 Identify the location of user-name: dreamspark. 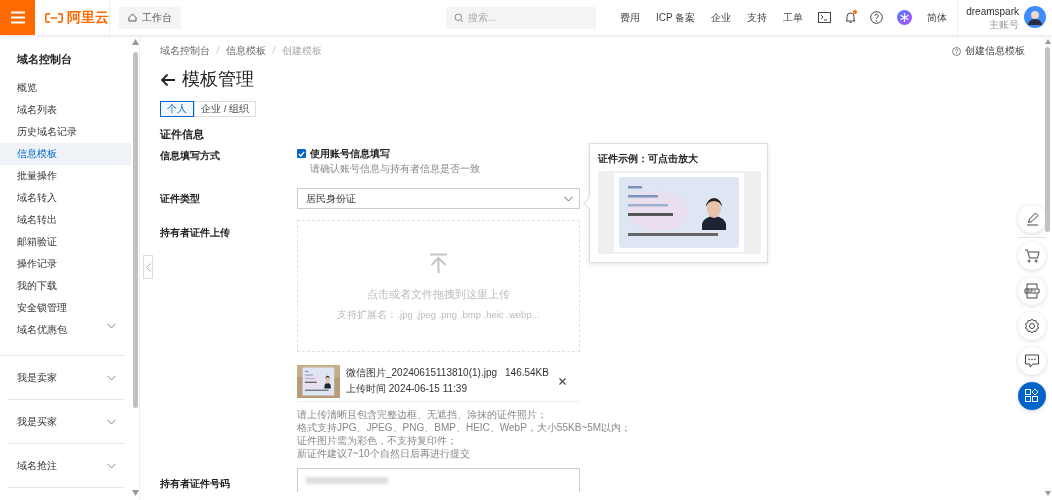
(992, 11).